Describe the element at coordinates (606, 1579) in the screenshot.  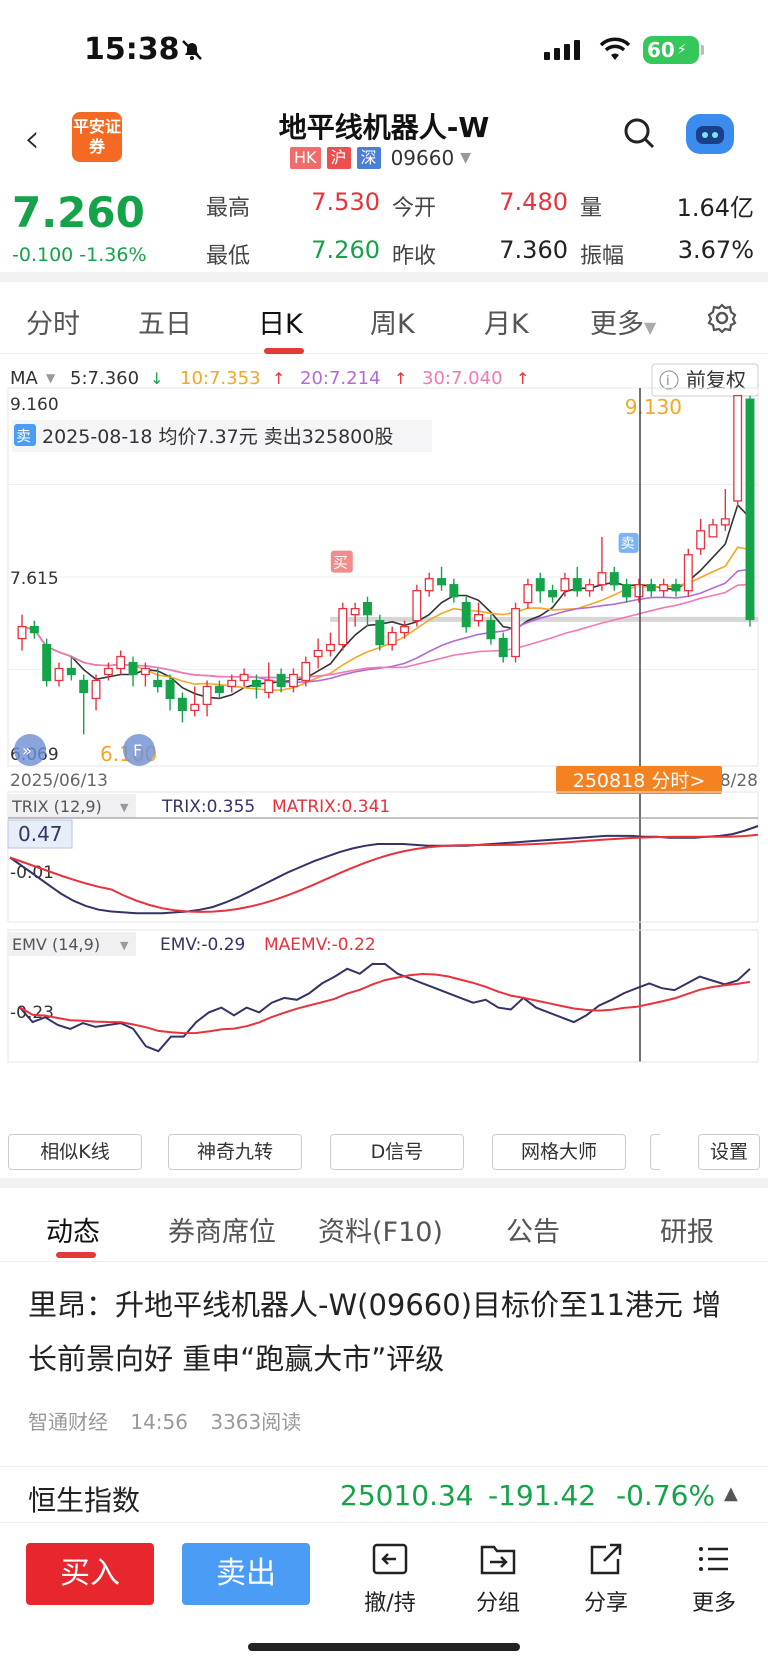
I see `share-item: 分享` at that location.